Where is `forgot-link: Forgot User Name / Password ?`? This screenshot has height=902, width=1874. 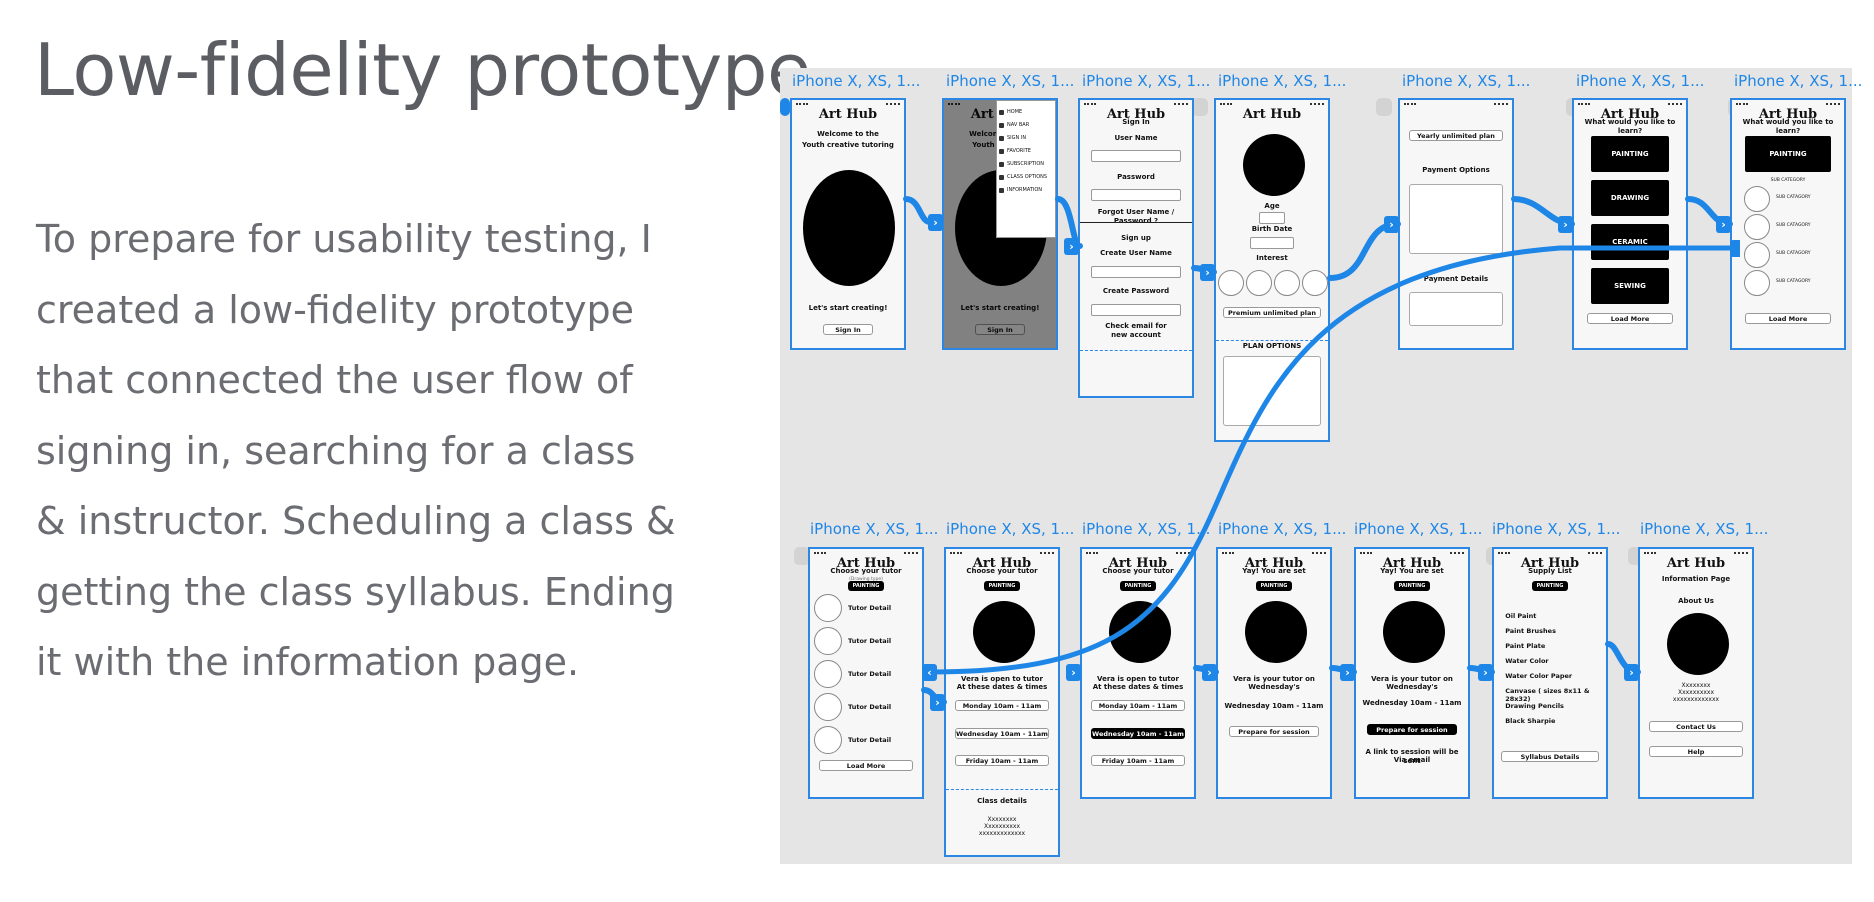 forgot-link: Forgot User Name / Password ? is located at coordinates (1136, 217).